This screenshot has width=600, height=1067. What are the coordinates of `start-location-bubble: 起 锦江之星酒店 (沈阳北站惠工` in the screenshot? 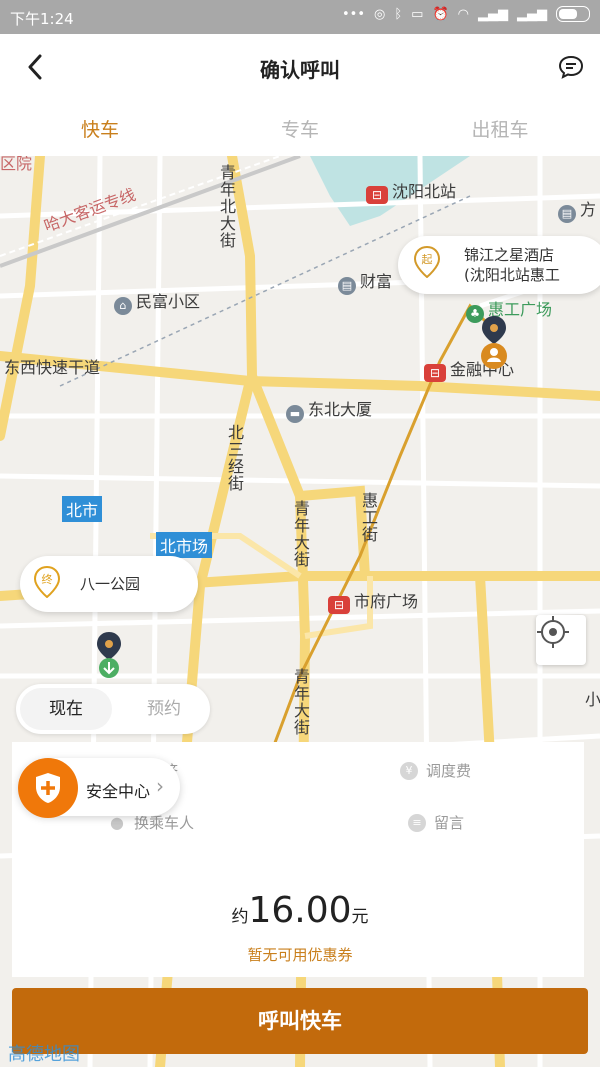 It's located at (499, 265).